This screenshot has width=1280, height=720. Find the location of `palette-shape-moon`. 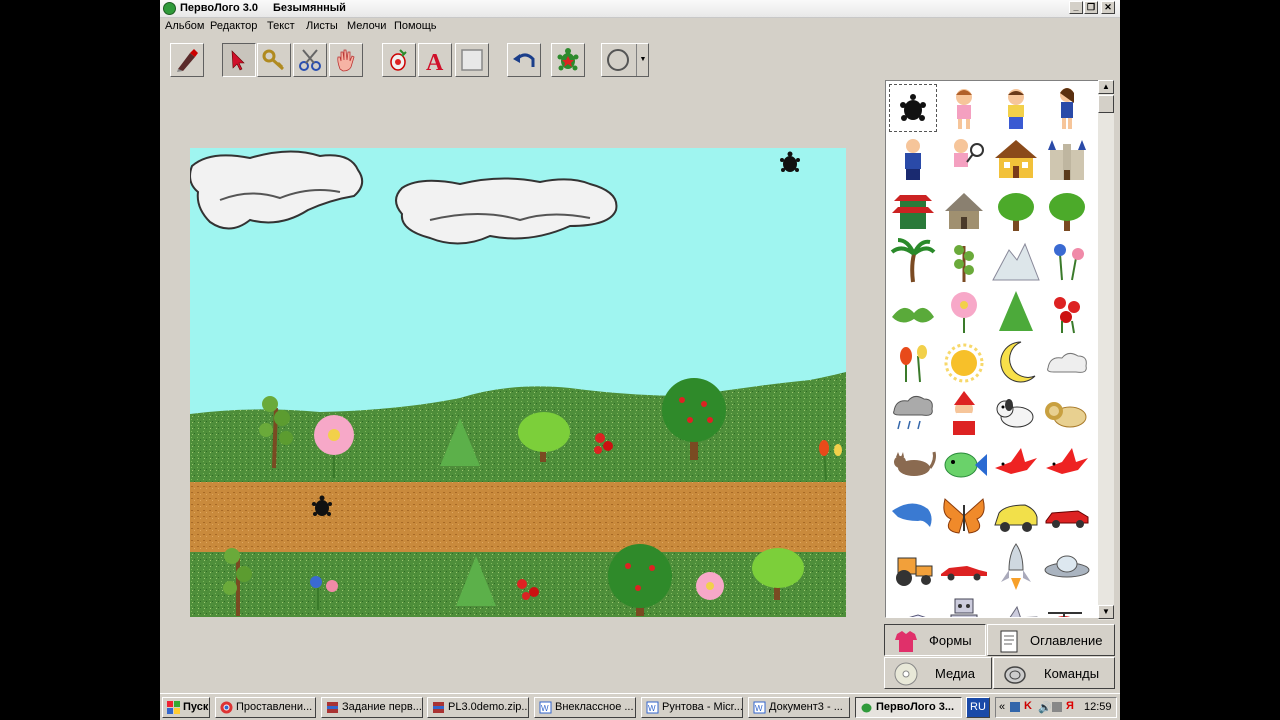

palette-shape-moon is located at coordinates (1016, 363).